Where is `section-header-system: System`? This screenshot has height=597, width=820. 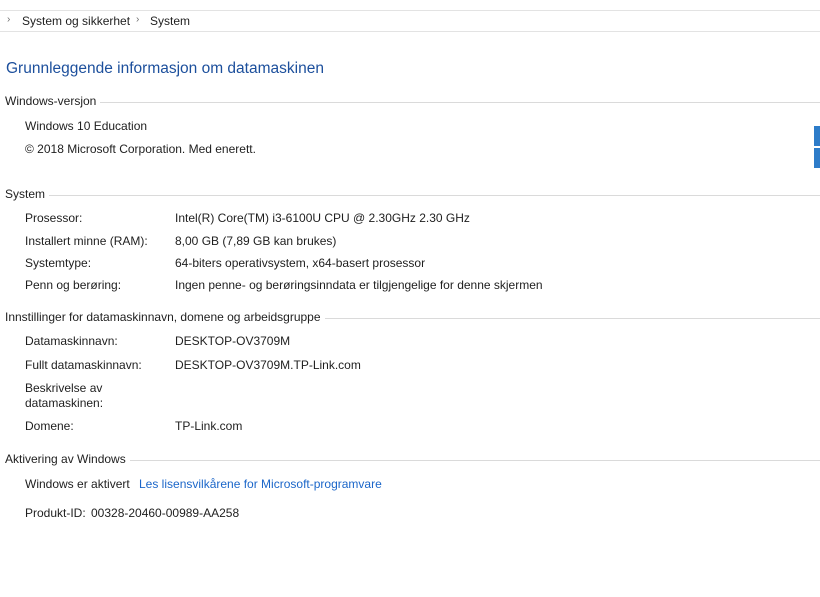 section-header-system: System is located at coordinates (27, 194).